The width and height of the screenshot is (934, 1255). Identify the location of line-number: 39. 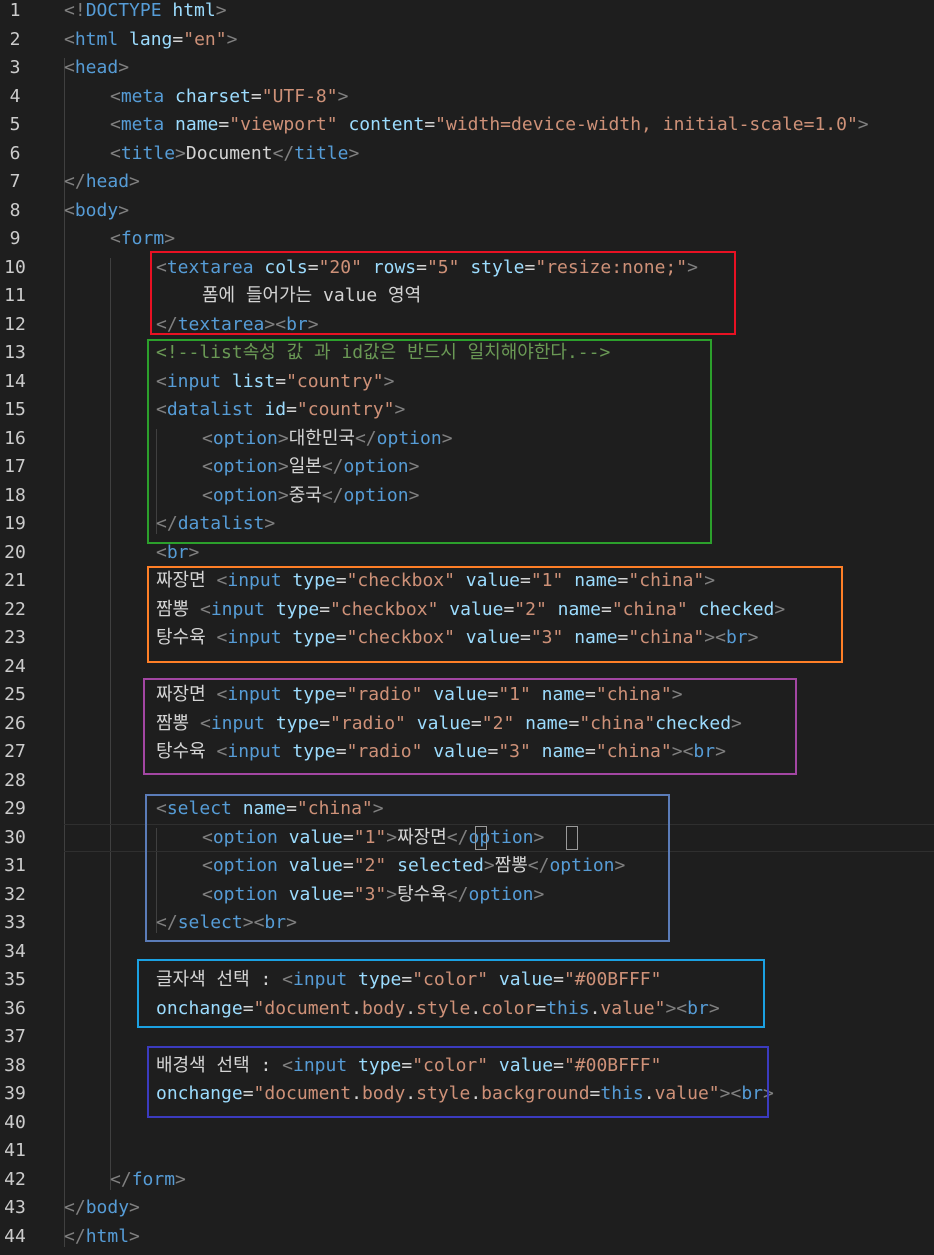
(15, 1093).